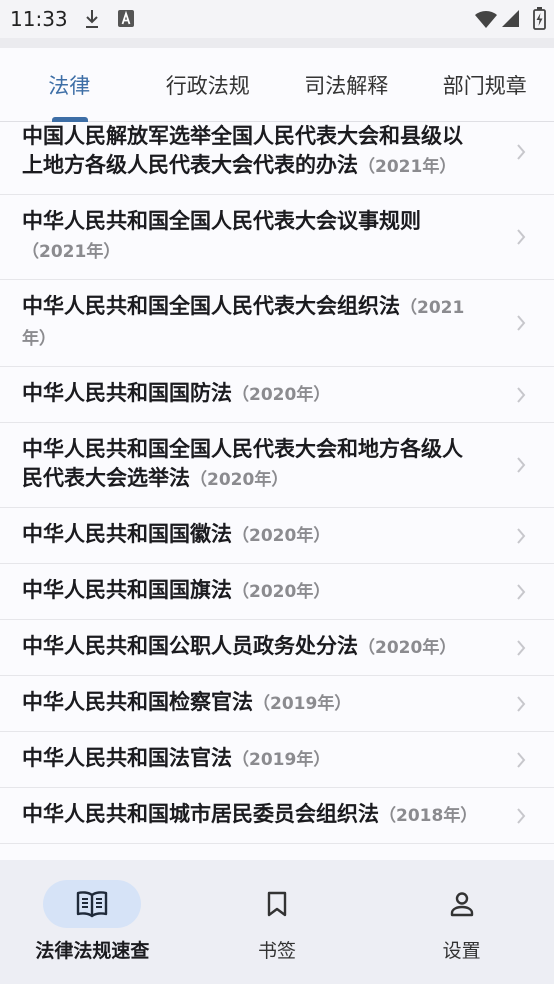 This screenshot has width=554, height=984. I want to click on tab-judicial-interpretations: 司法解释, so click(346, 84).